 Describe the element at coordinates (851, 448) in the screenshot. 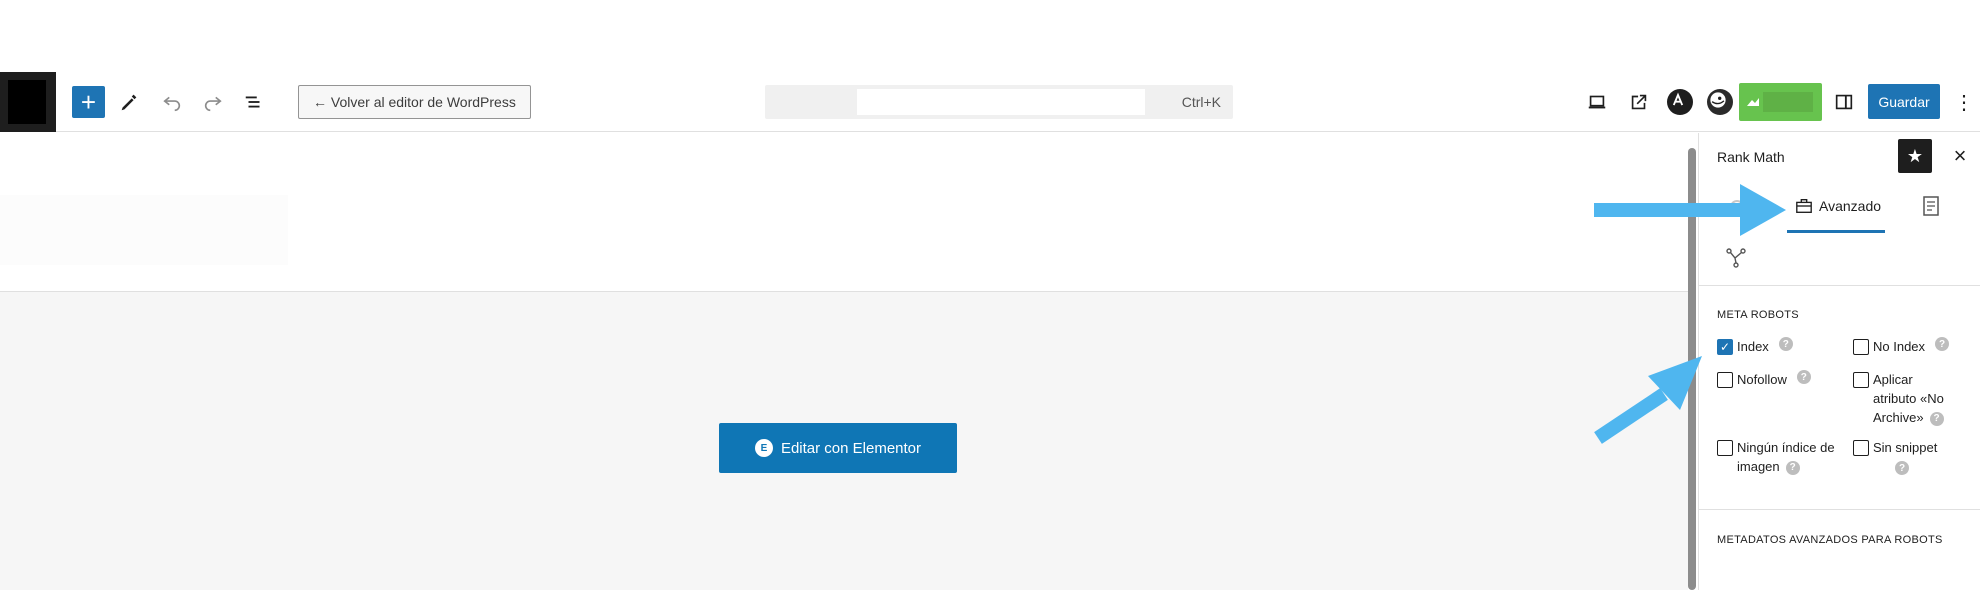

I see `edit-with-elementor-label: Editar con Elementor` at that location.